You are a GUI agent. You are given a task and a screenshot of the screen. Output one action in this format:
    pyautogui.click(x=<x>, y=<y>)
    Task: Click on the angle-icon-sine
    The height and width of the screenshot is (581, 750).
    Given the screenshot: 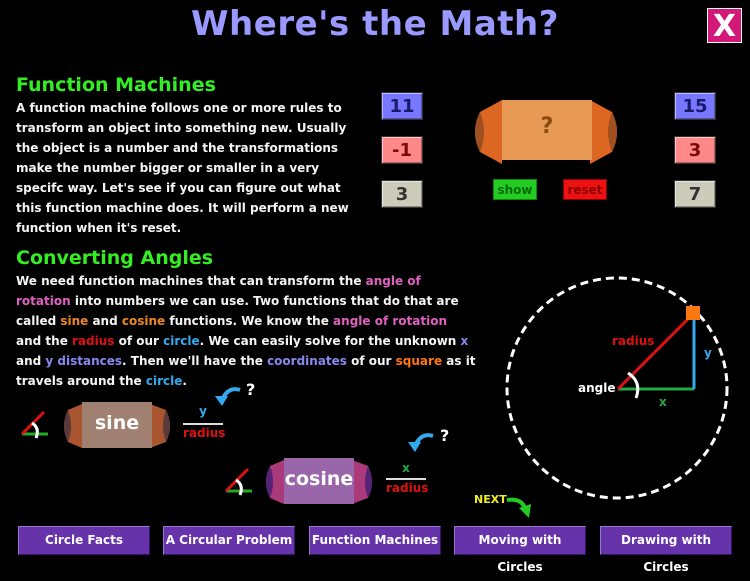 What is the action you would take?
    pyautogui.click(x=34, y=424)
    